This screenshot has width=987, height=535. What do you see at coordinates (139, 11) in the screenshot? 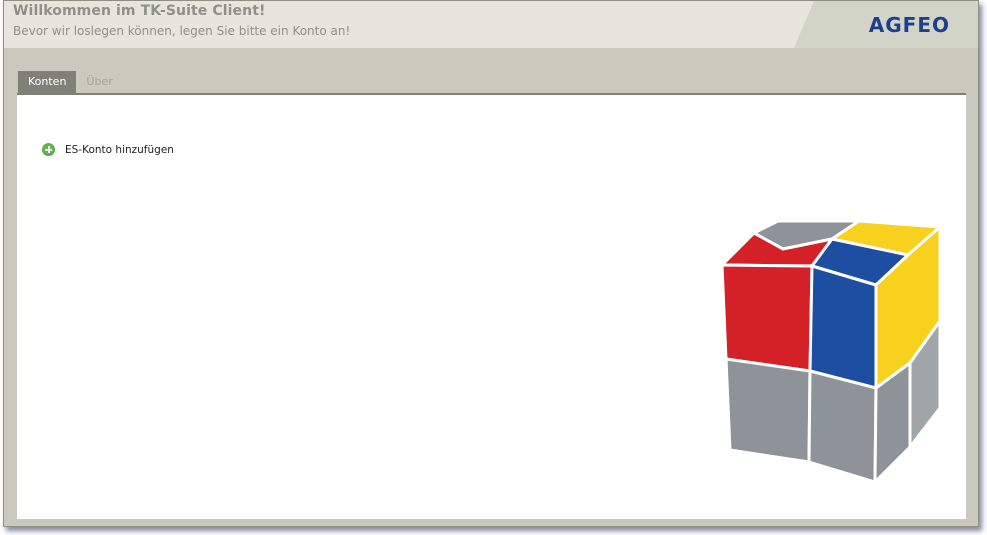
I see `welcome-title: Willkommen im TK-Suite Client!` at bounding box center [139, 11].